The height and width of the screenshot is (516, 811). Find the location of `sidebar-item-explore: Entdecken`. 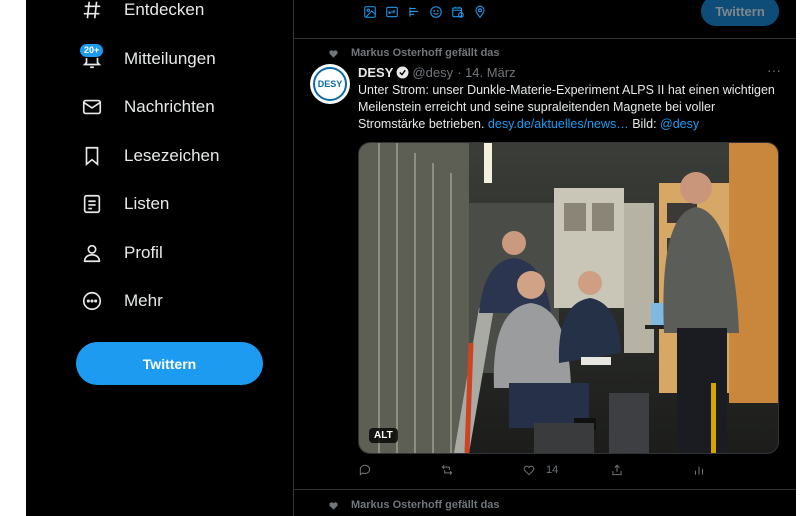

sidebar-item-explore: Entdecken is located at coordinates (143, 15).